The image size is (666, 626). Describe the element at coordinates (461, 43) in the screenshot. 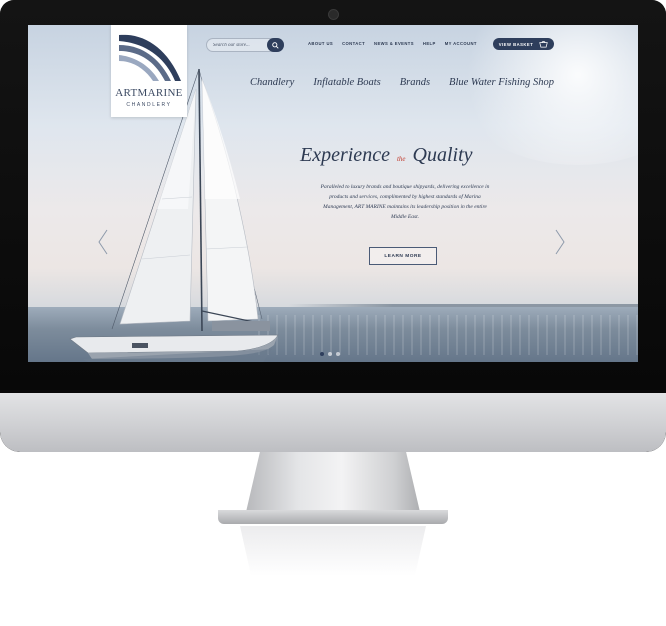

I see `top-nav-my-account: MY ACCOUNT` at that location.